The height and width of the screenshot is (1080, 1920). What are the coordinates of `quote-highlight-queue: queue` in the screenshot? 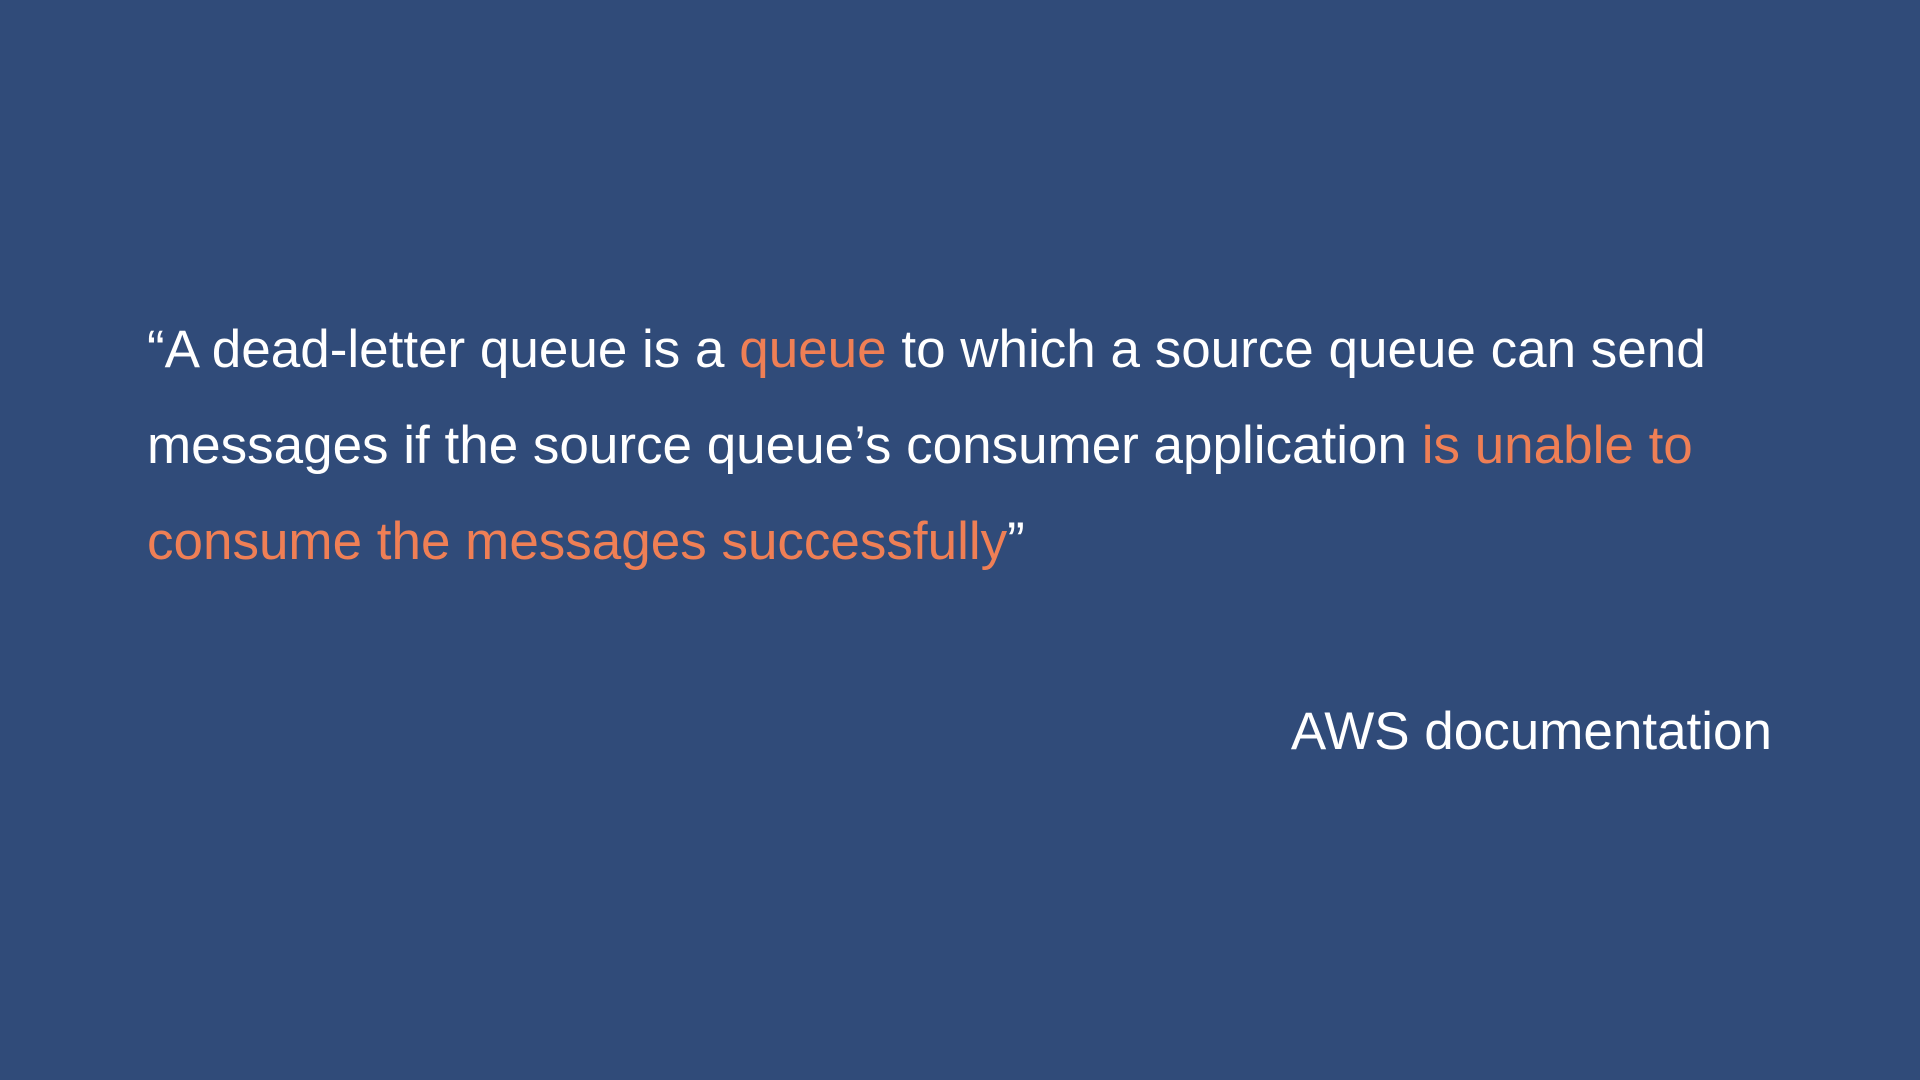 It's located at (813, 349).